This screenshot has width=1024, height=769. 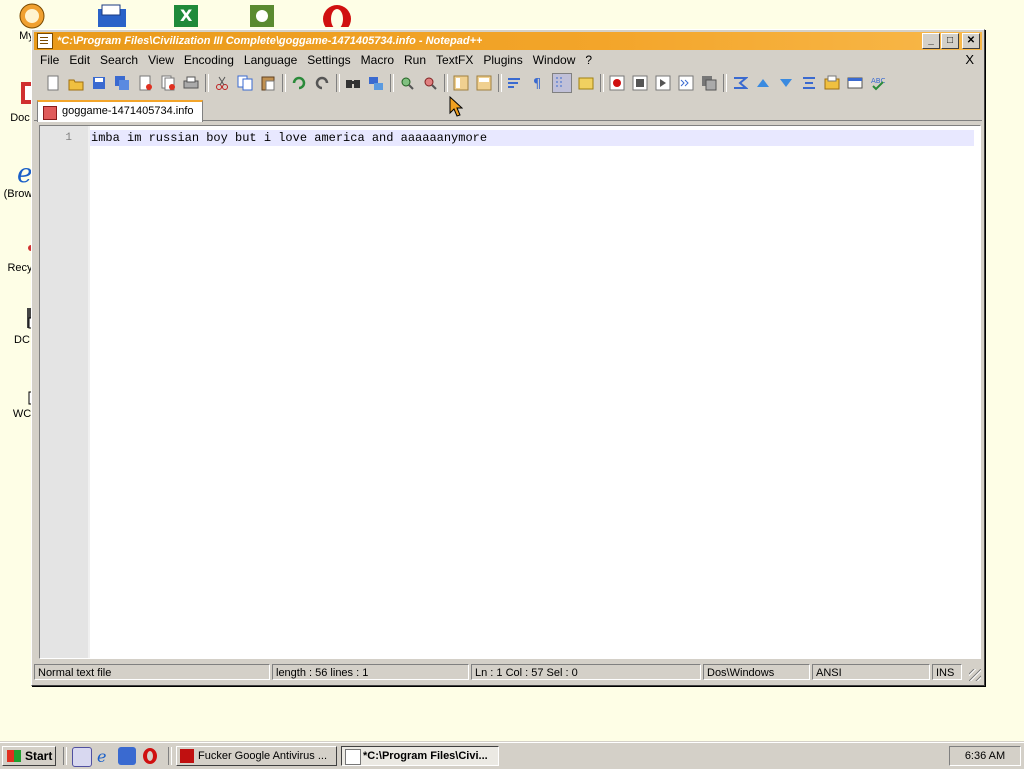 I want to click on panel-icon, so click(x=855, y=83).